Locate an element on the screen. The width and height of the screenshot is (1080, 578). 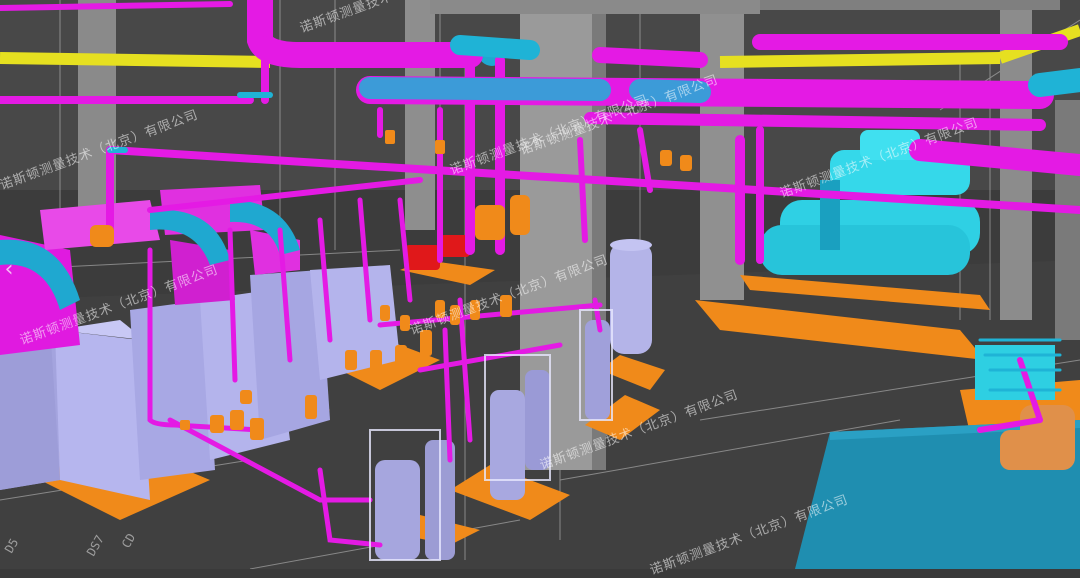
chevron-left-icon: ‹ is located at coordinates (9, 270).